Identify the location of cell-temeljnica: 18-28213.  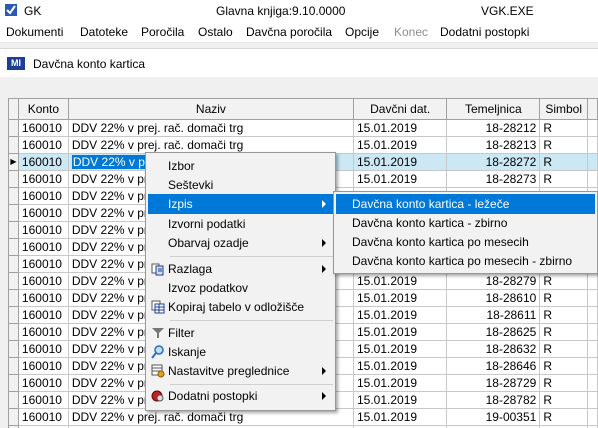
(493, 145).